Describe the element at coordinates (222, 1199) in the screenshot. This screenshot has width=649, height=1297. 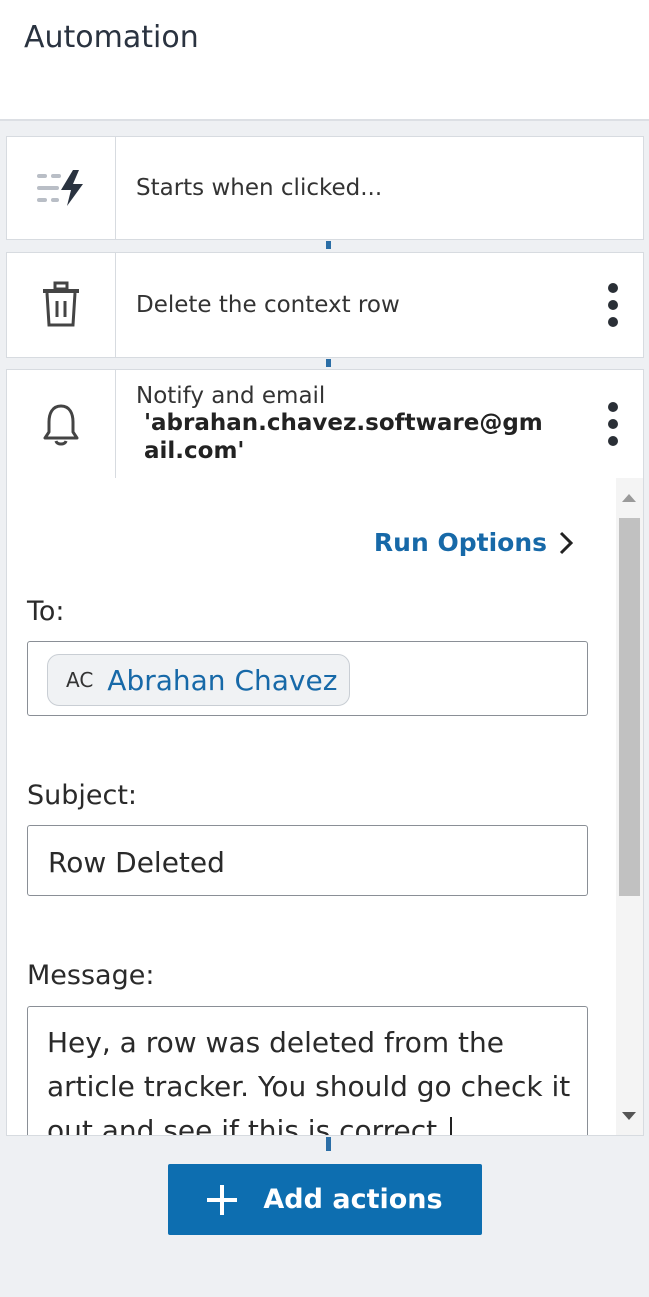
I see `plus-icon` at that location.